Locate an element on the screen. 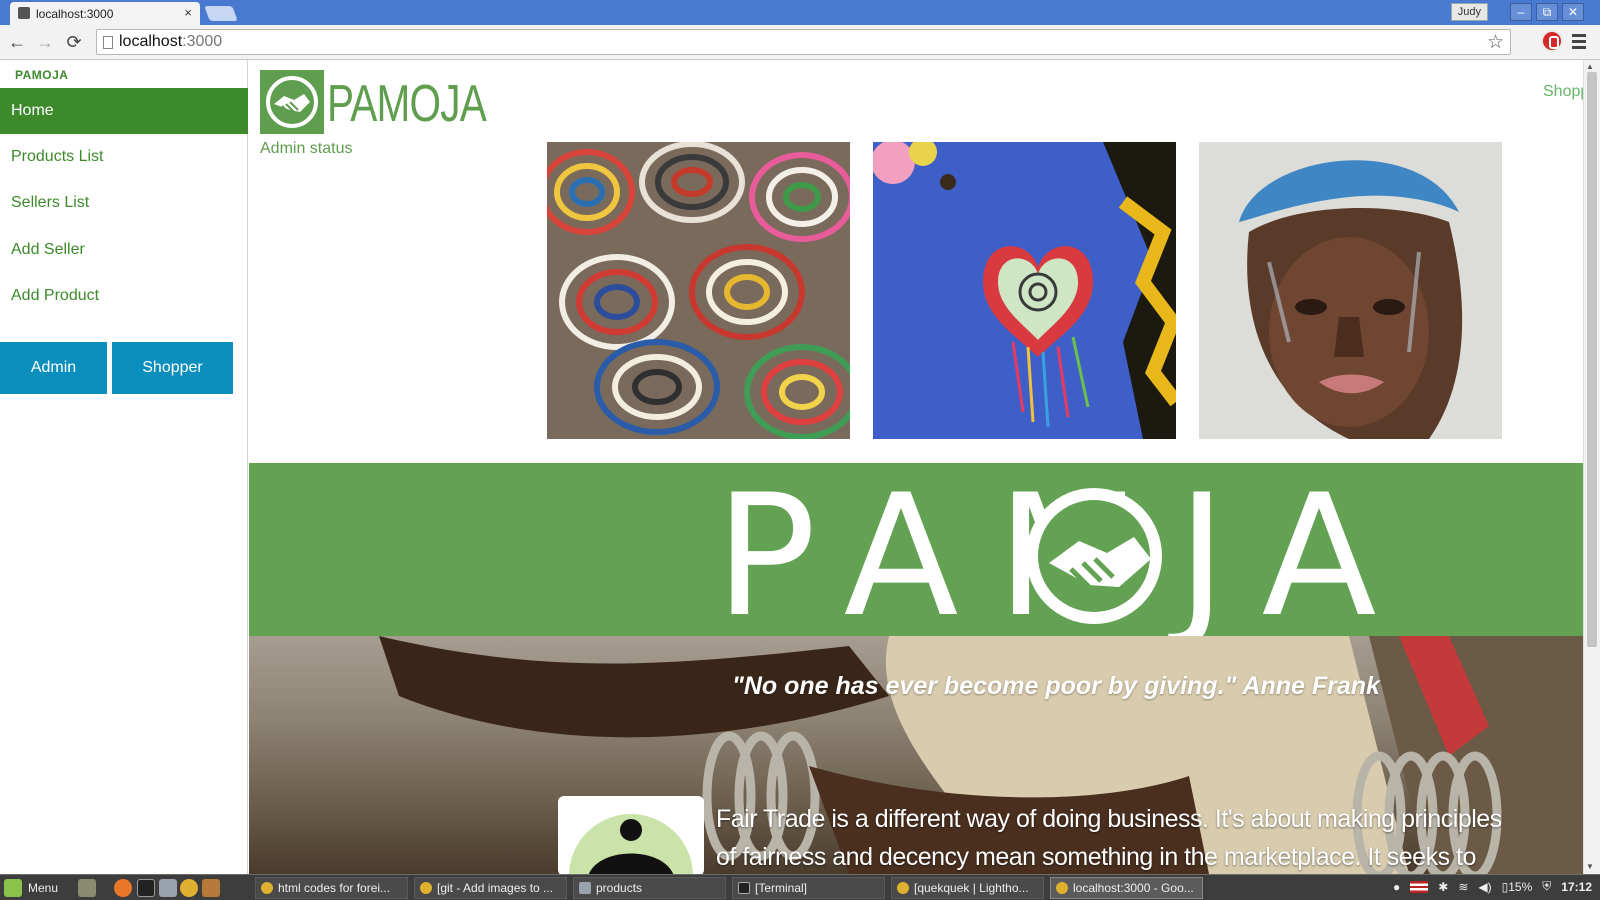  taskbar-task: [Terminal] is located at coordinates (808, 888).